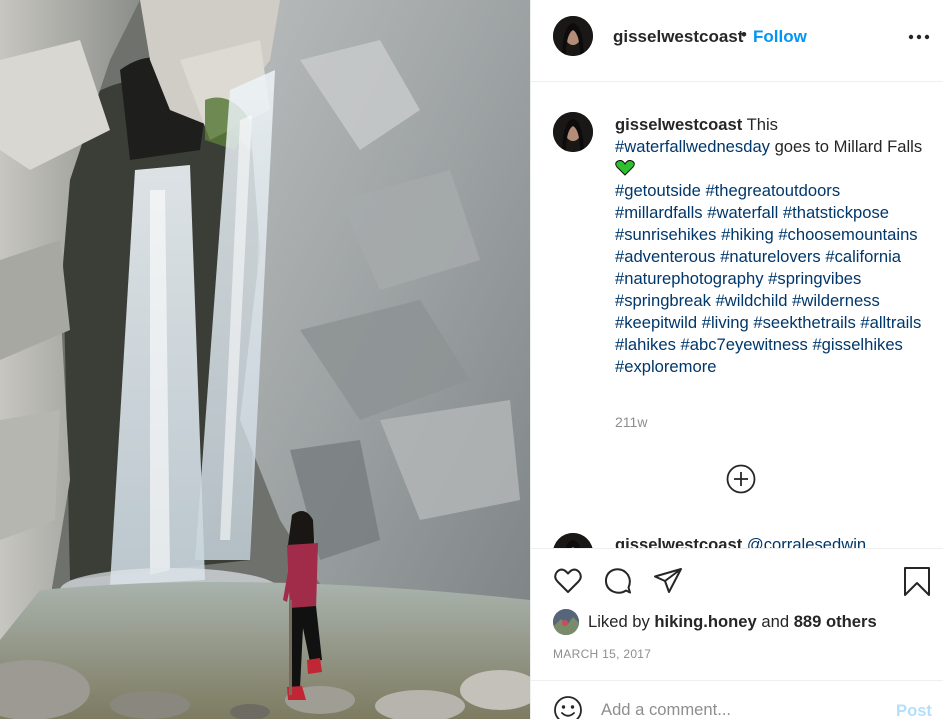  Describe the element at coordinates (917, 581) in the screenshot. I see `bookmark-icon` at that location.